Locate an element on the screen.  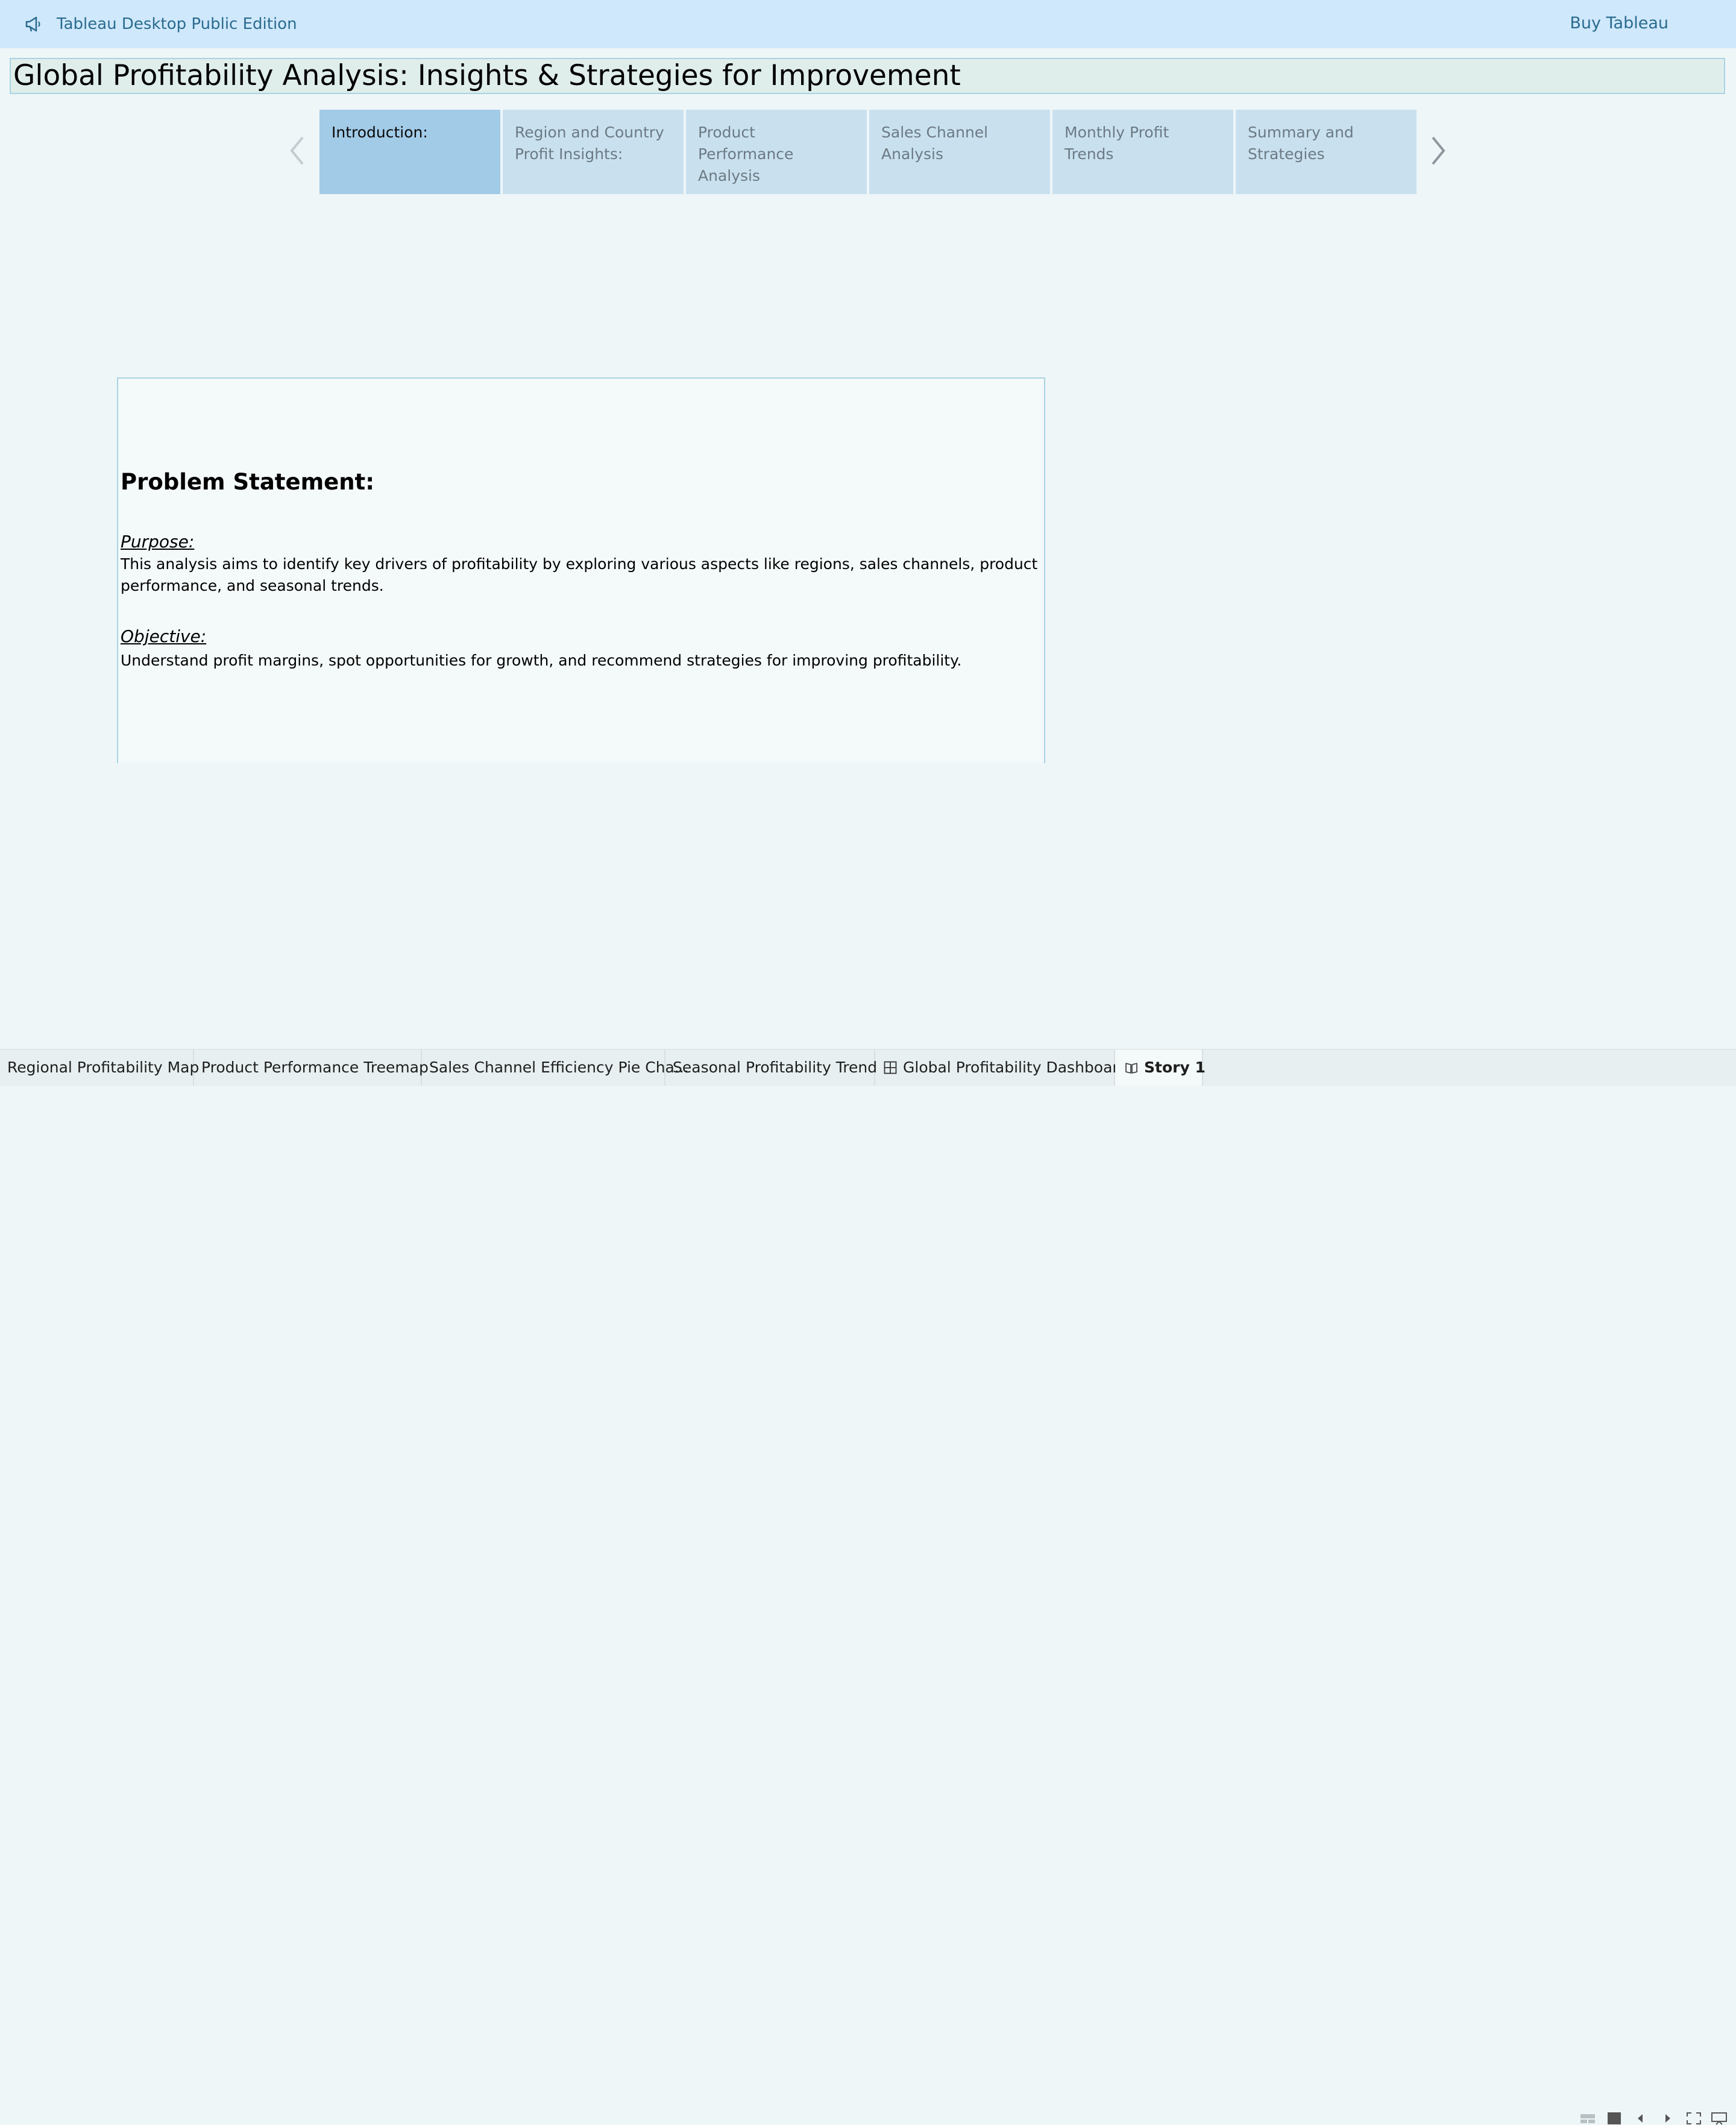
chevron-right-icon is located at coordinates (1438, 151).